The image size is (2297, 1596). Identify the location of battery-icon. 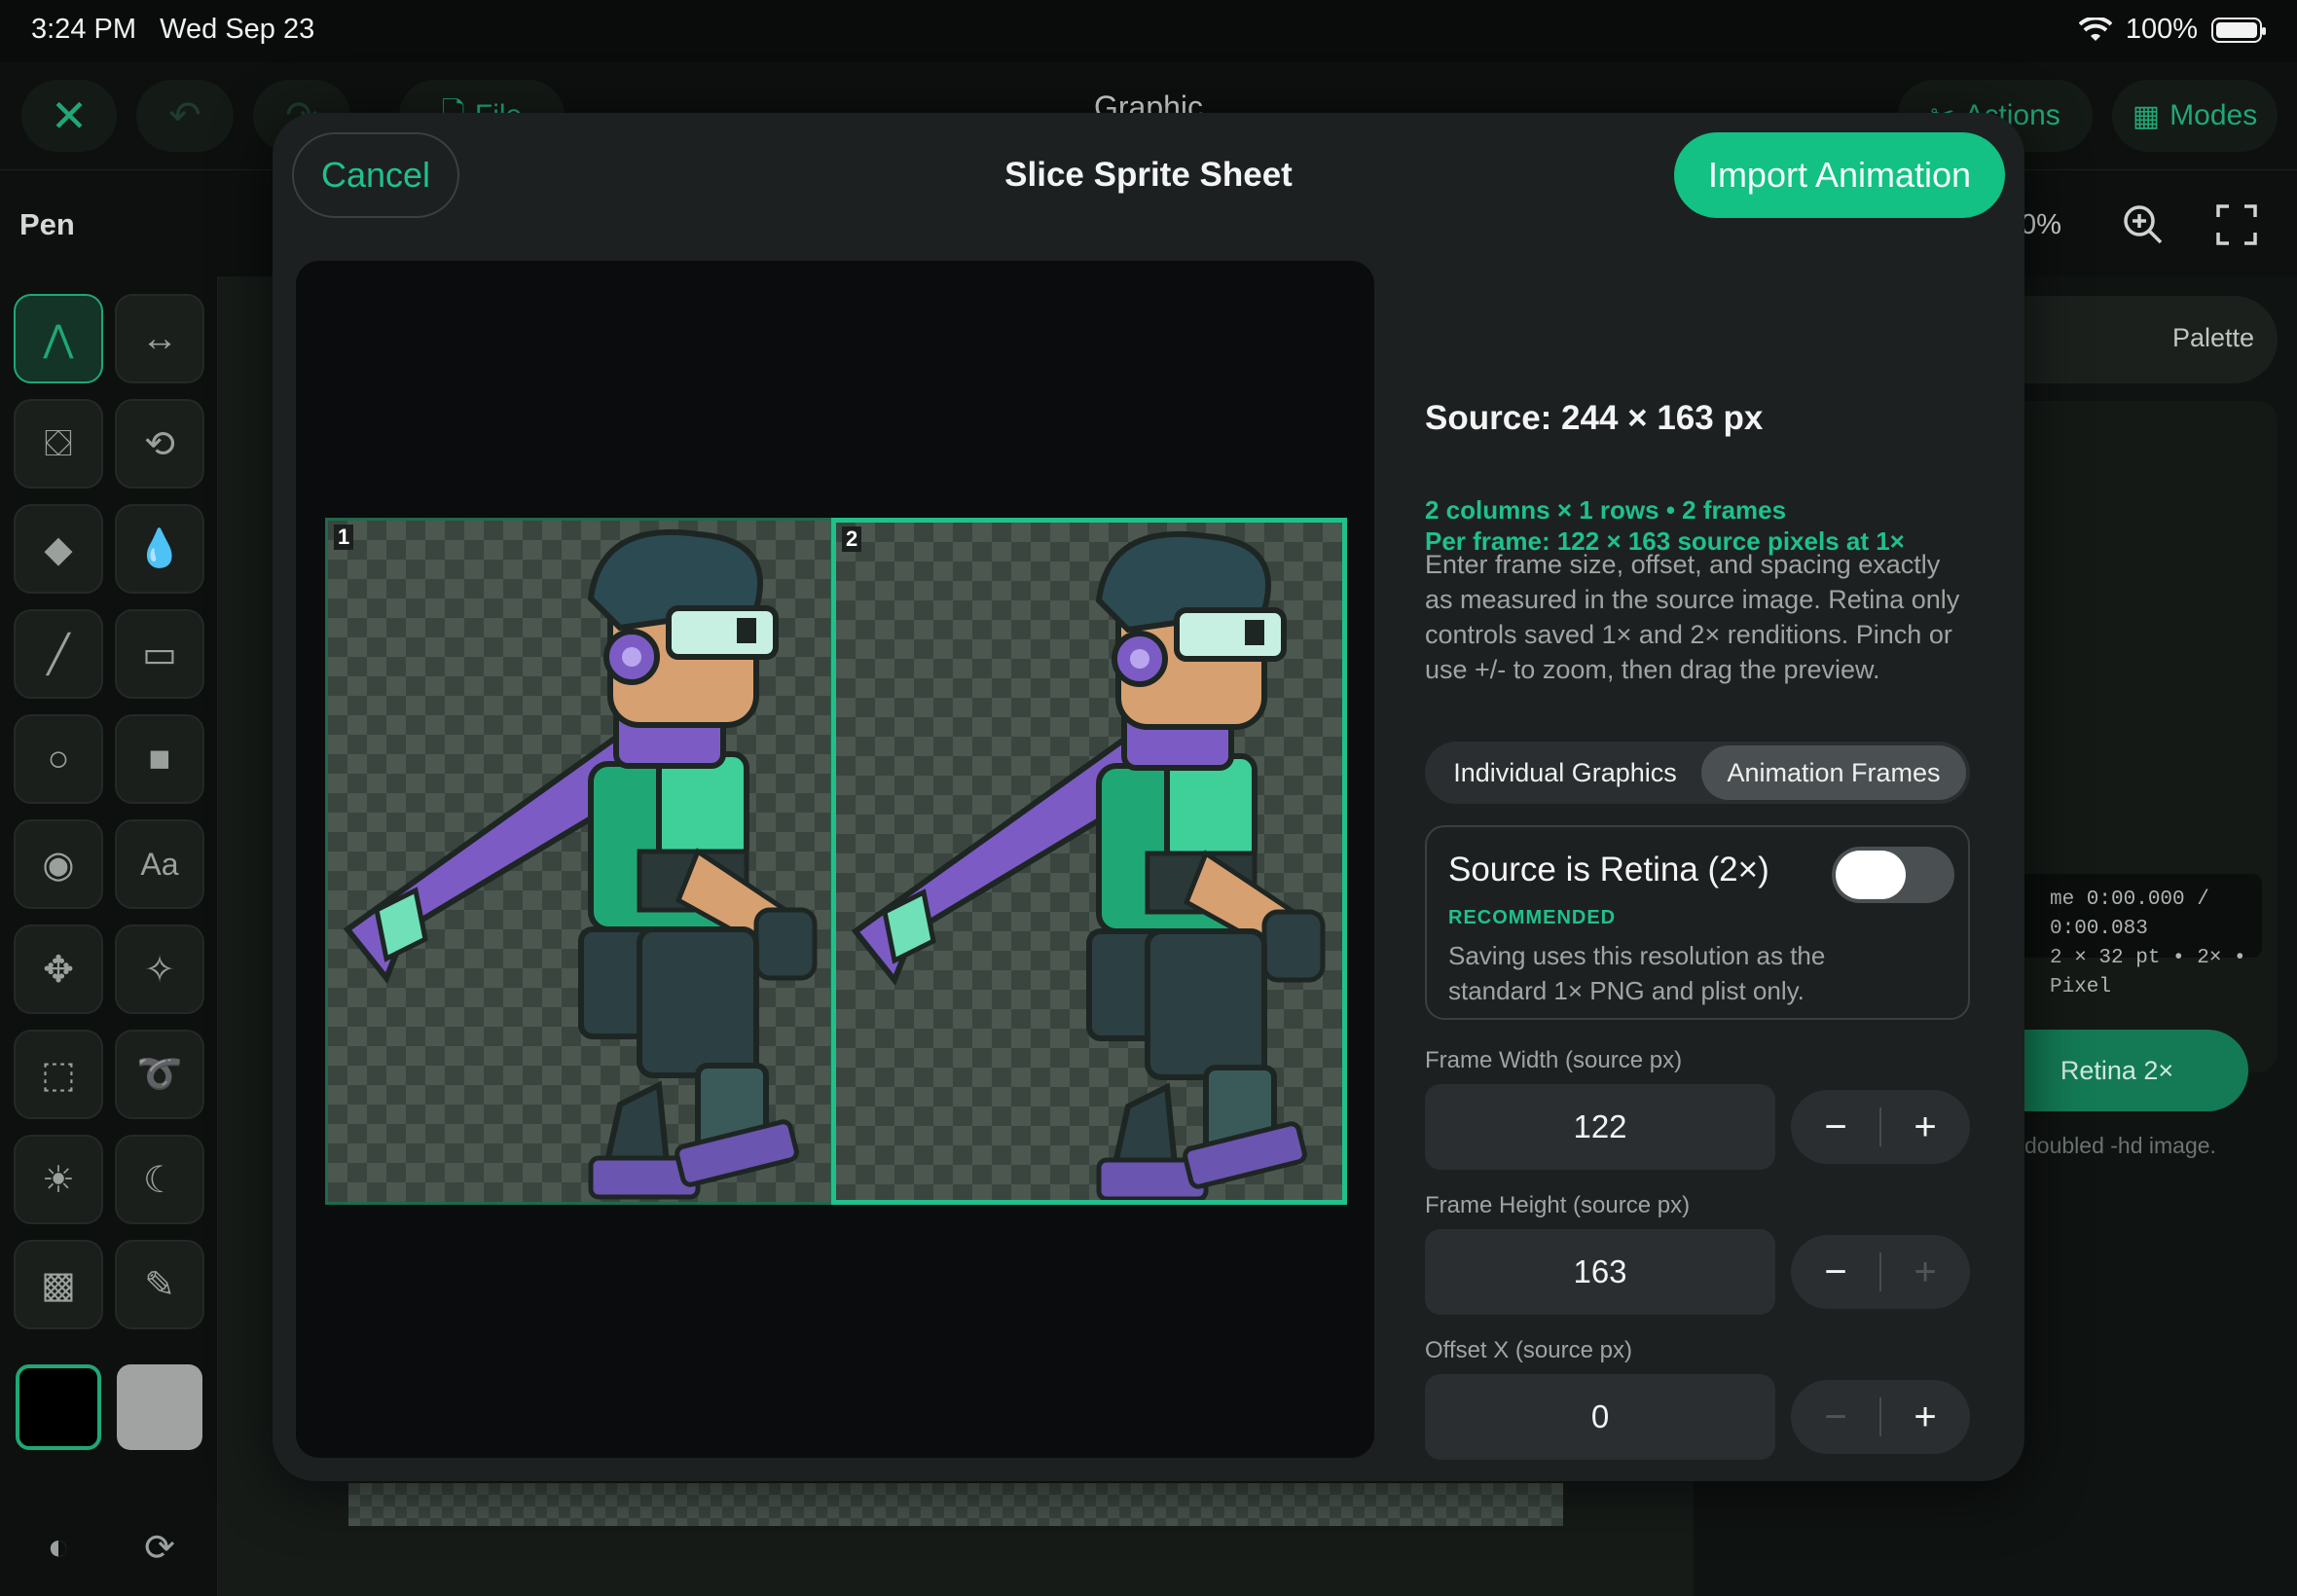
(2238, 30).